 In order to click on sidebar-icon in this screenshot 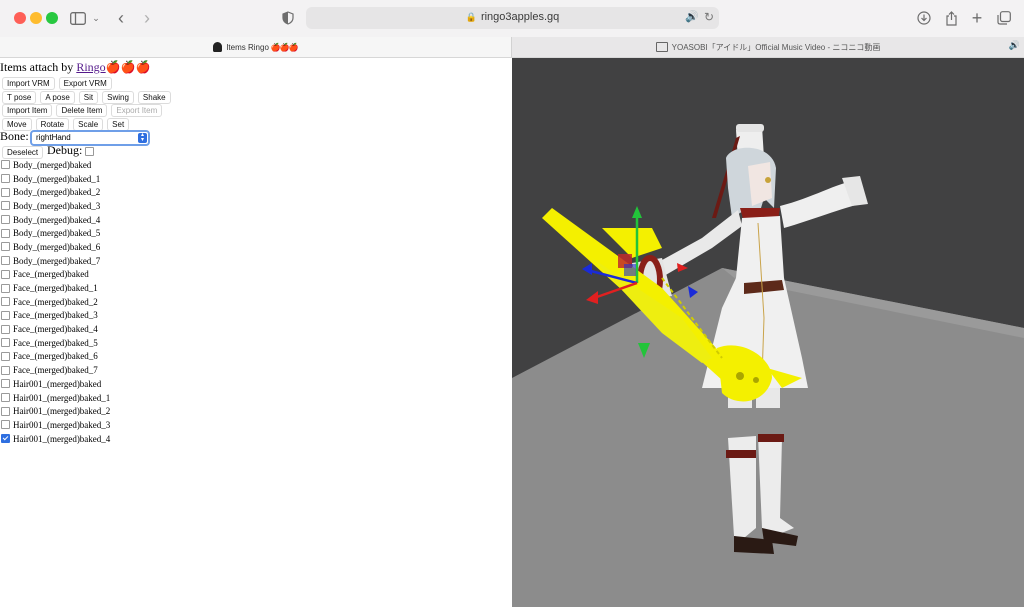, I will do `click(78, 18)`.